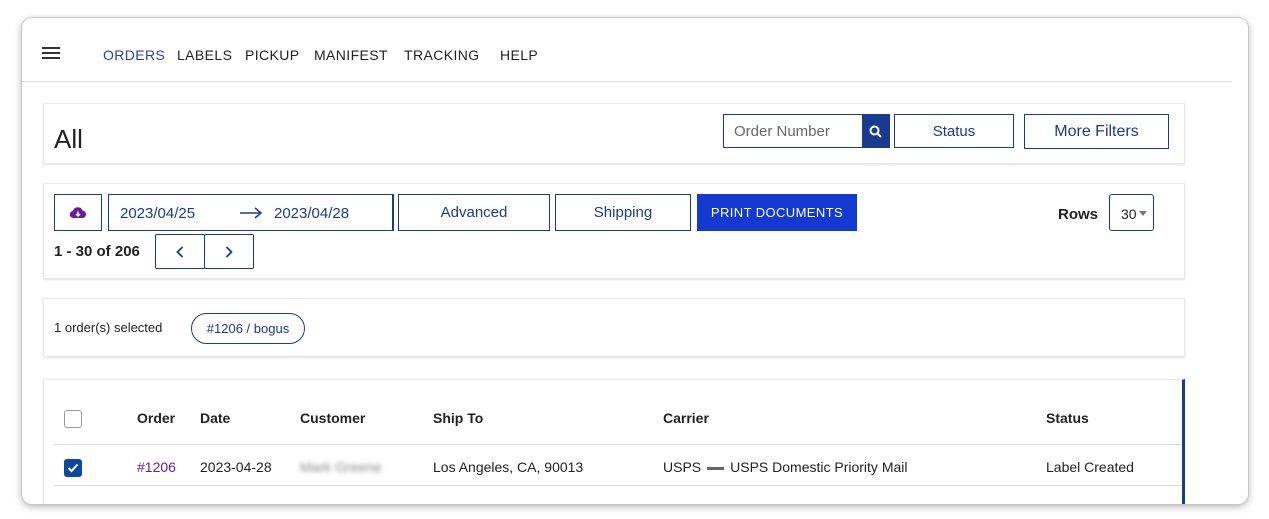 The height and width of the screenshot is (519, 1269). I want to click on order-number-search, so click(806, 131).